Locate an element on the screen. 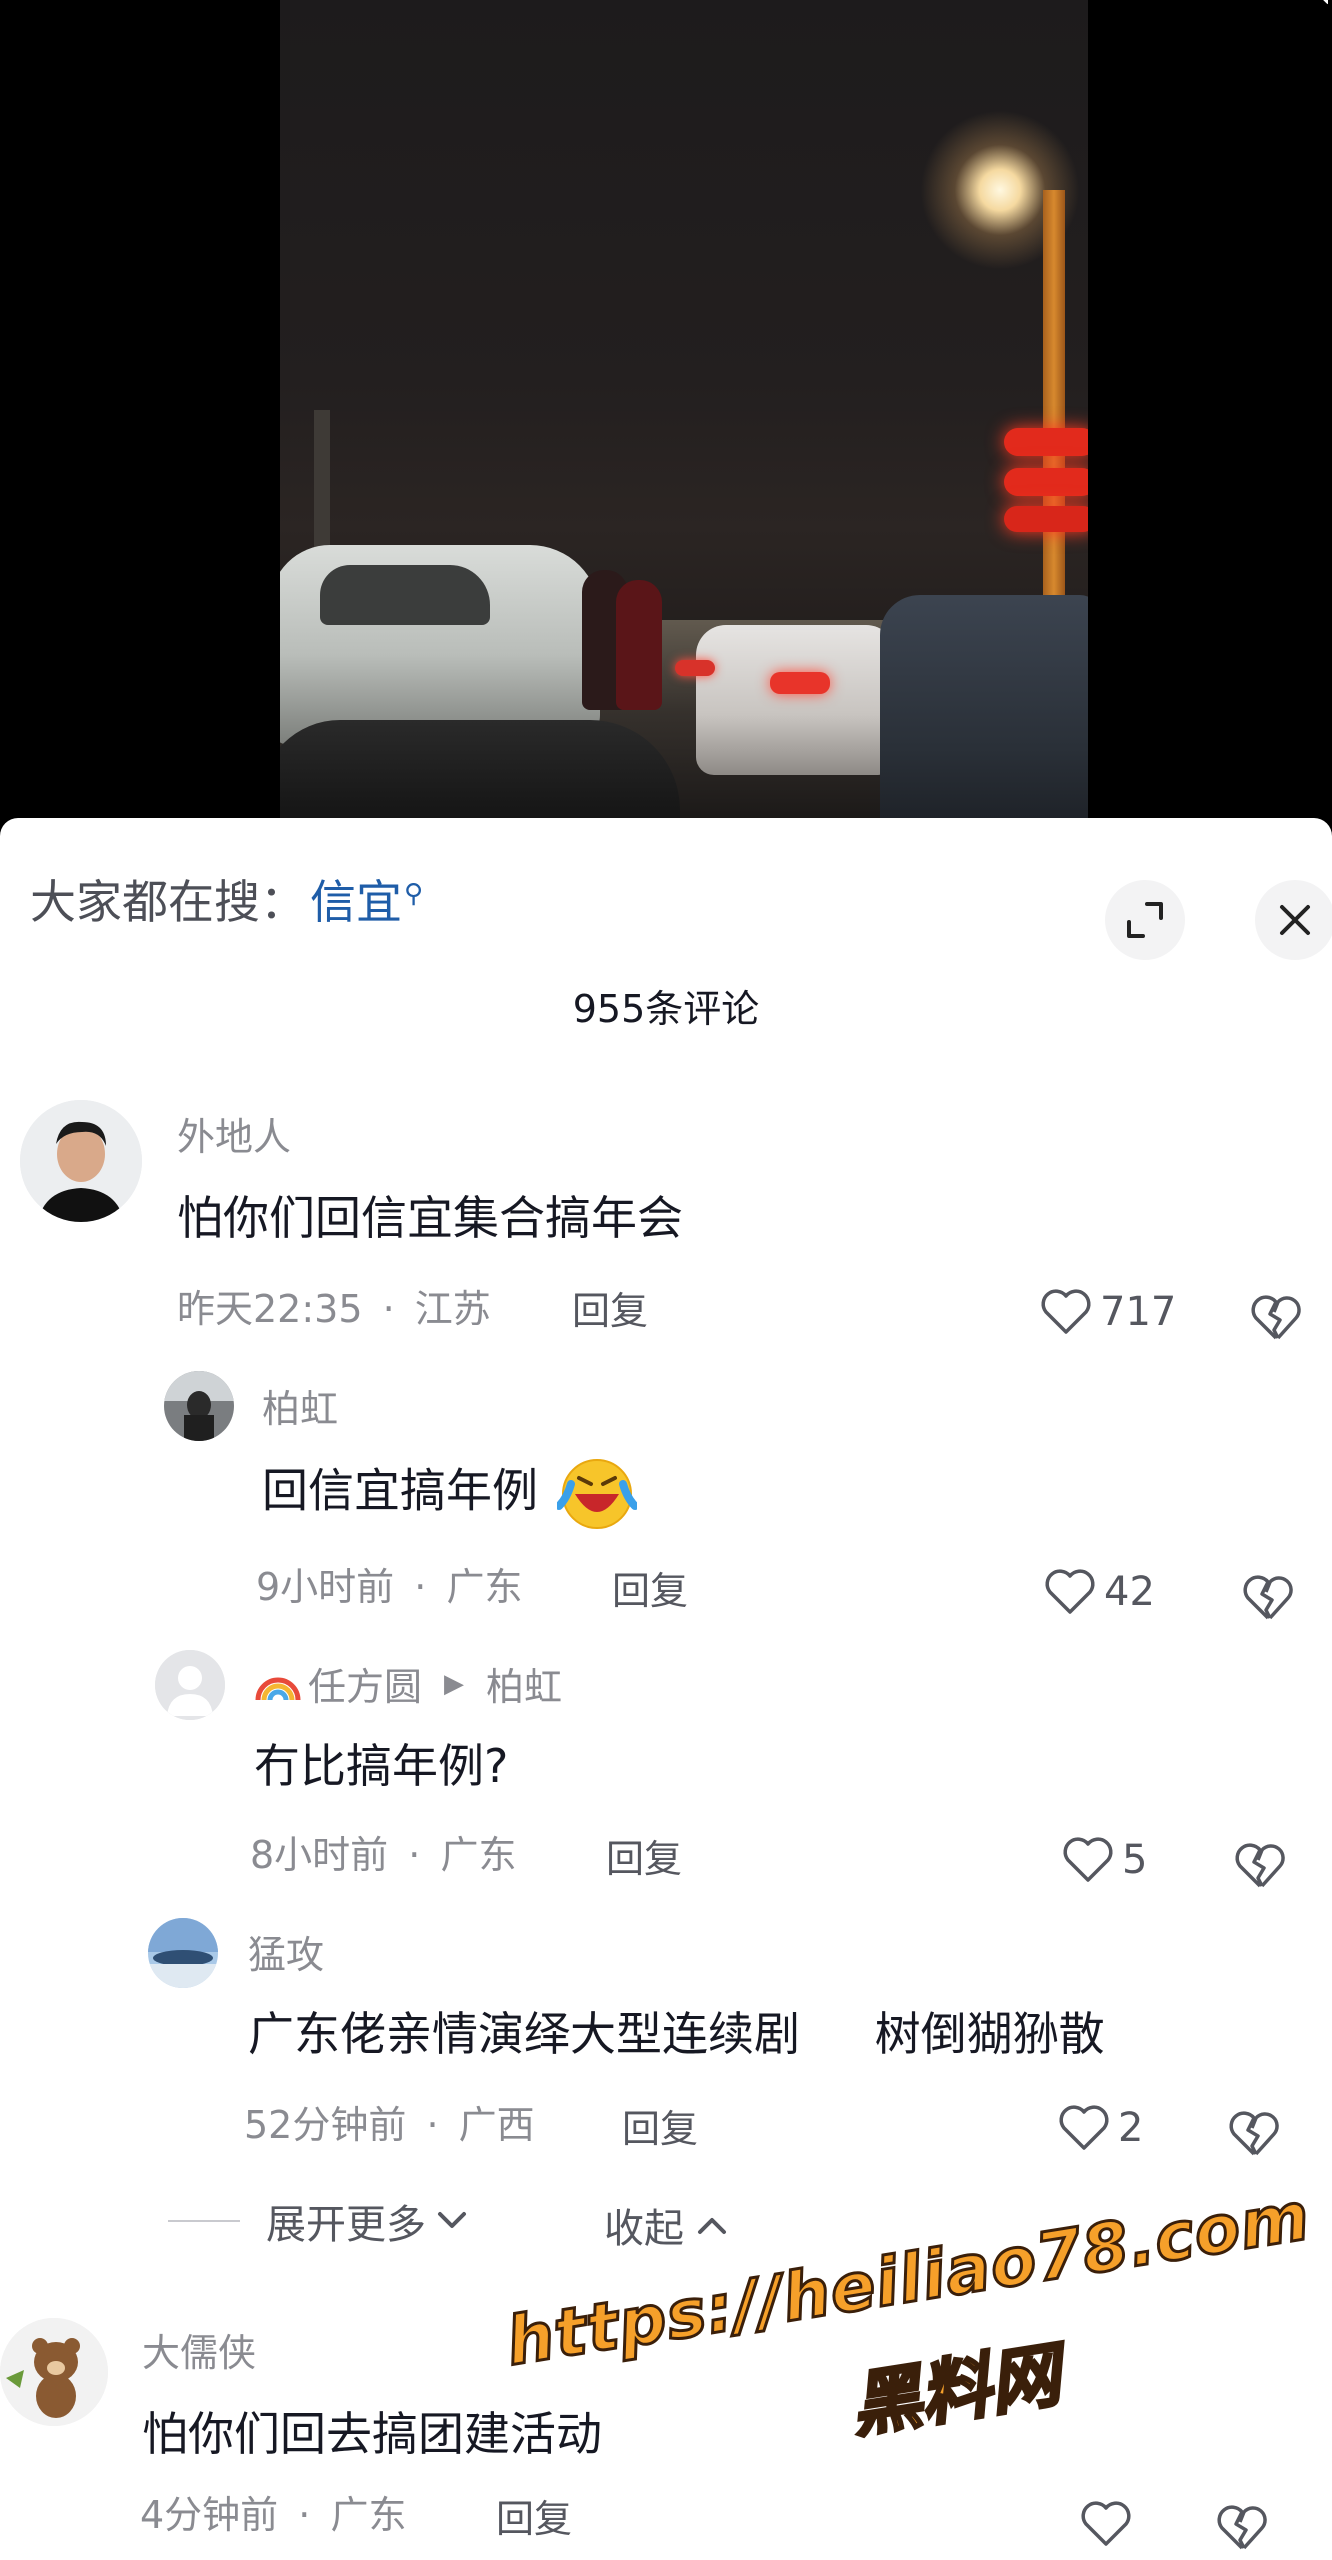 Image resolution: width=1332 pixels, height=2560 pixels. close-button is located at coordinates (1293, 920).